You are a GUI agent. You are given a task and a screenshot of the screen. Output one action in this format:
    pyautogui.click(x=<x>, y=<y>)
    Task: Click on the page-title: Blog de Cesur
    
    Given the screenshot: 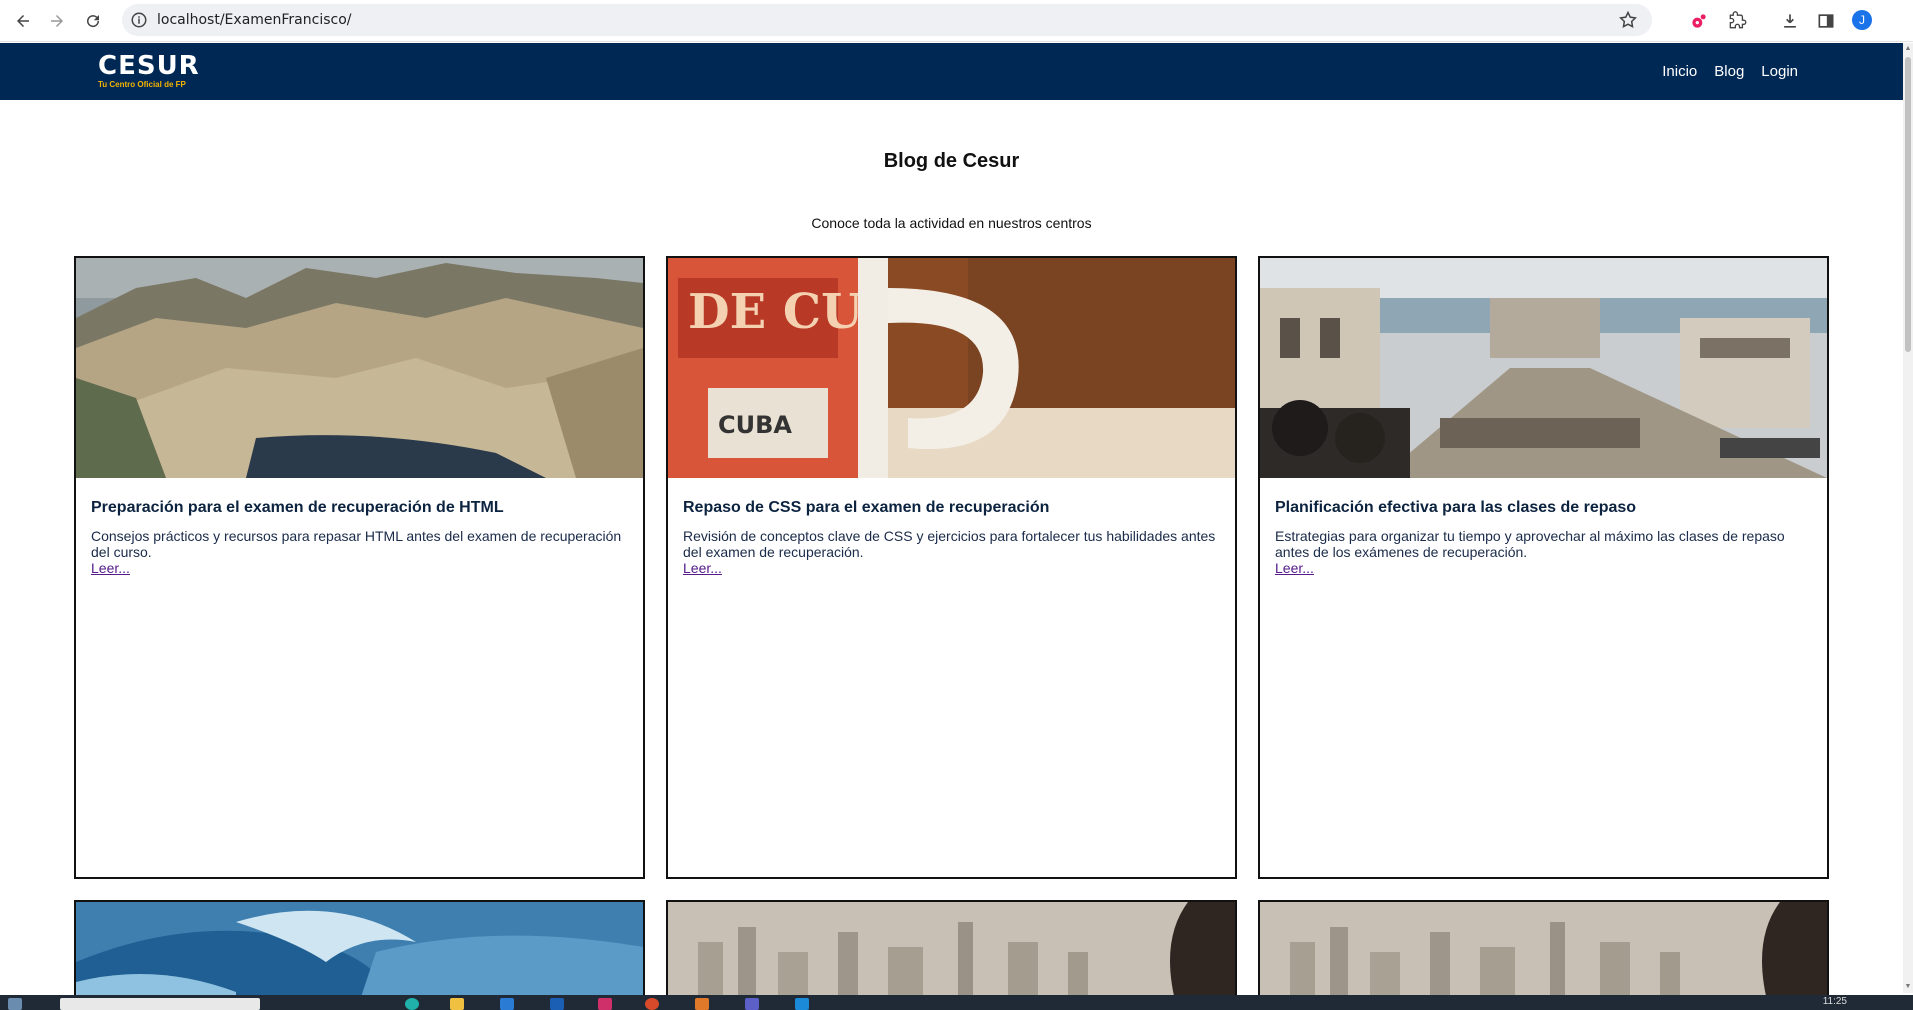 What is the action you would take?
    pyautogui.click(x=951, y=161)
    